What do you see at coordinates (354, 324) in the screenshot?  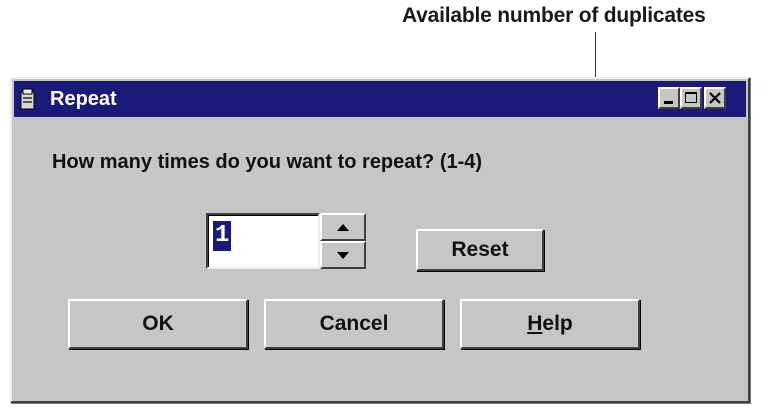 I see `cancel-button: Cancel` at bounding box center [354, 324].